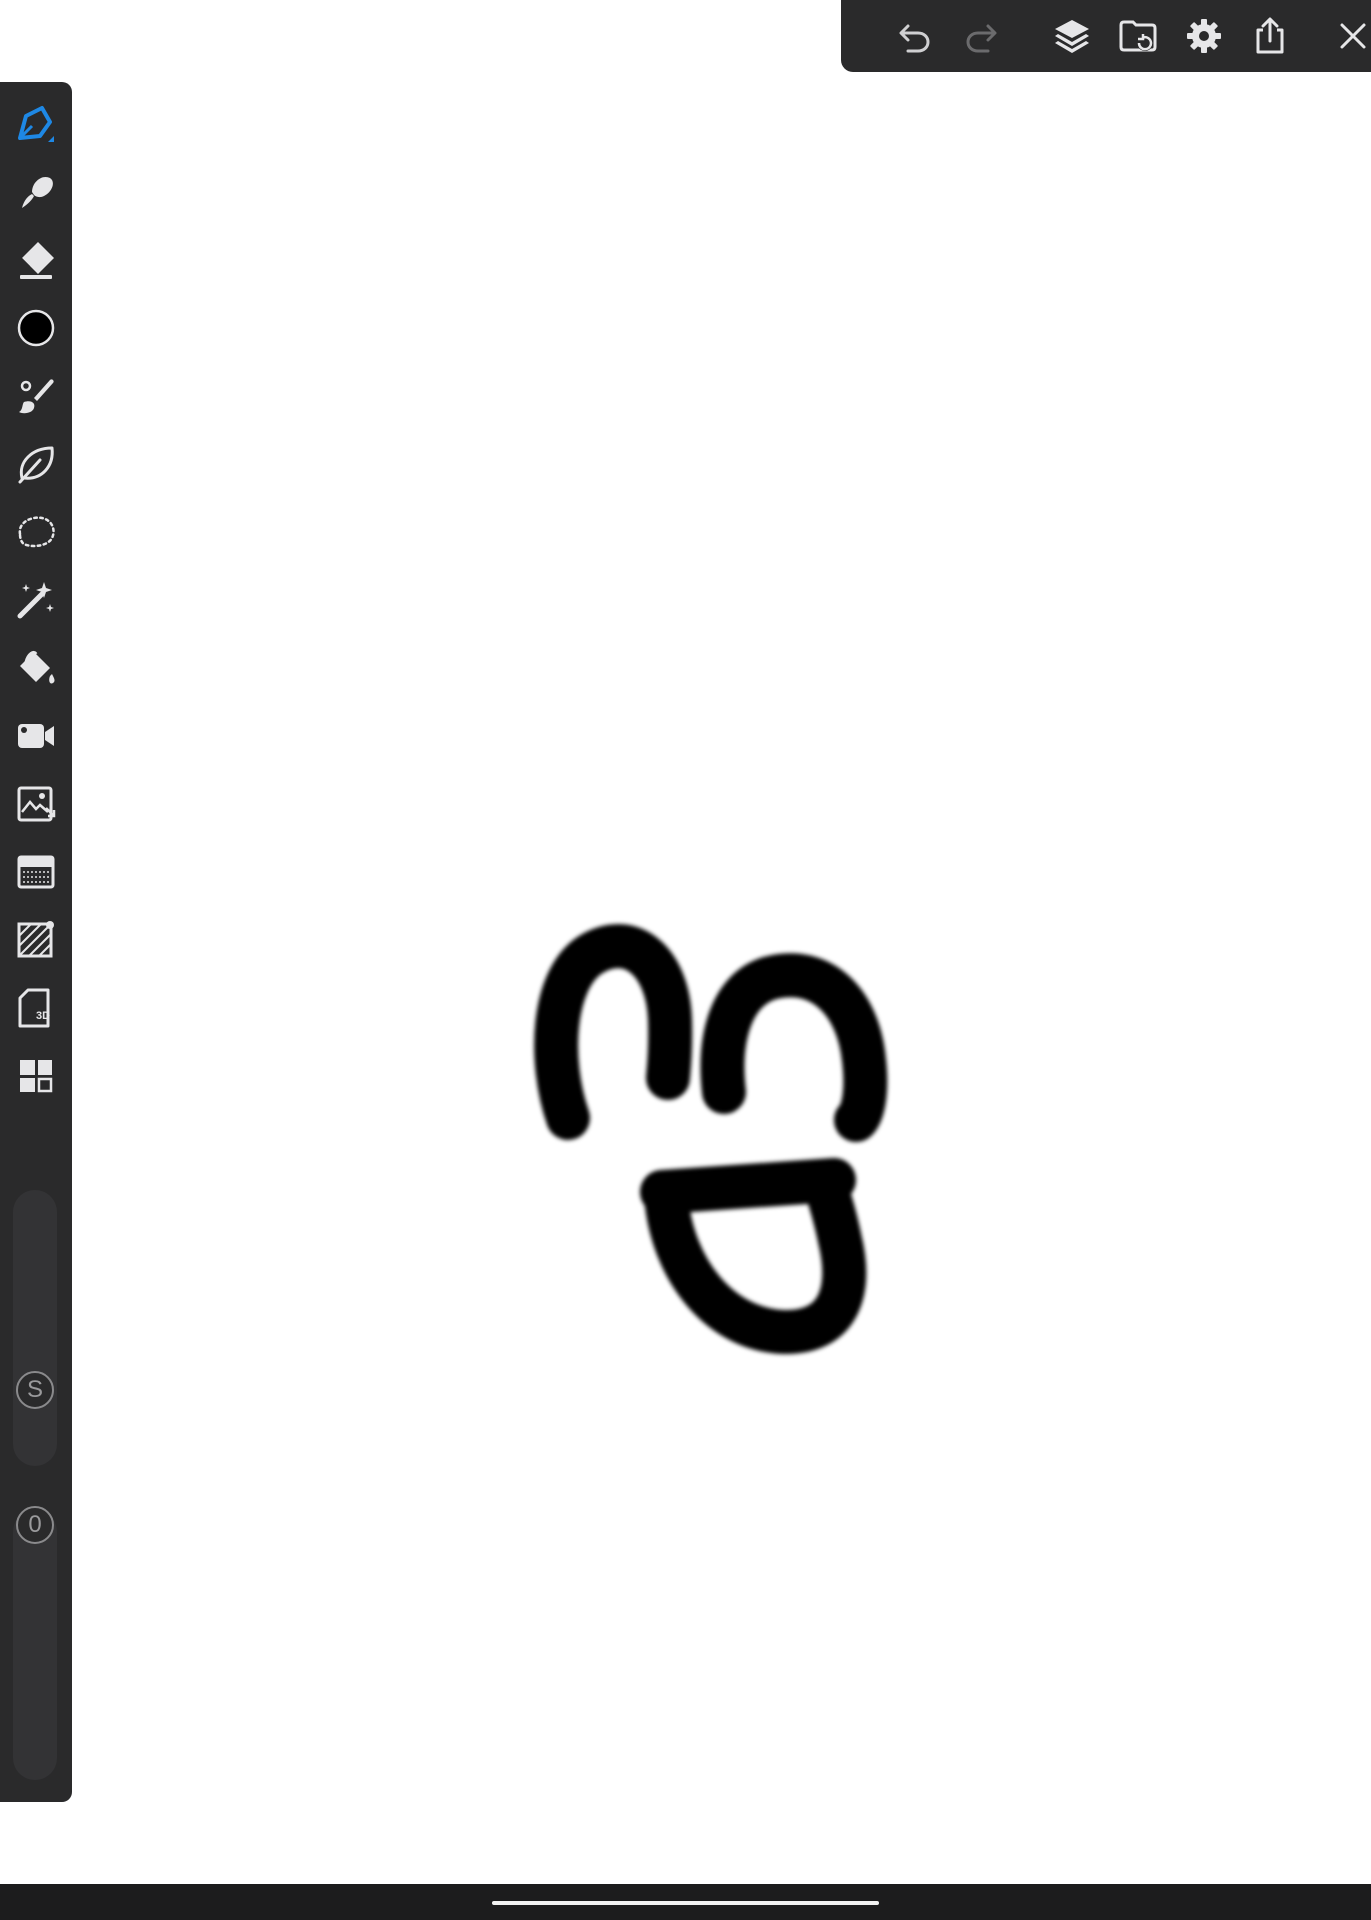 The height and width of the screenshot is (1920, 1371). Describe the element at coordinates (35, 1645) in the screenshot. I see `brush-opacity-slider` at that location.